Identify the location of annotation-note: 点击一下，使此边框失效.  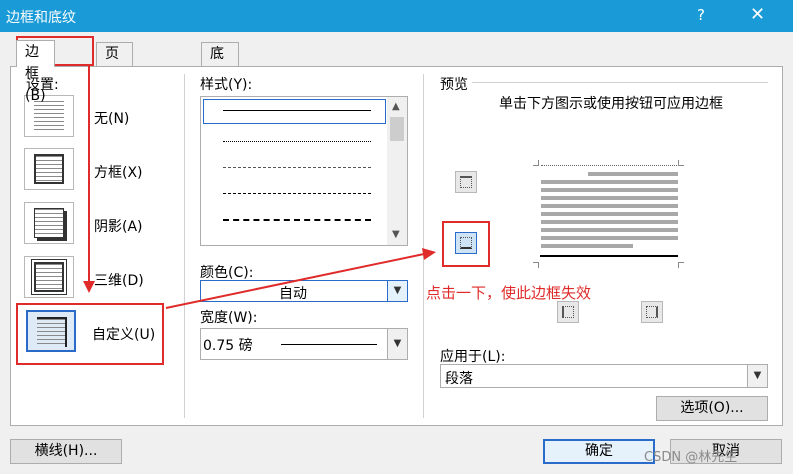
(509, 293).